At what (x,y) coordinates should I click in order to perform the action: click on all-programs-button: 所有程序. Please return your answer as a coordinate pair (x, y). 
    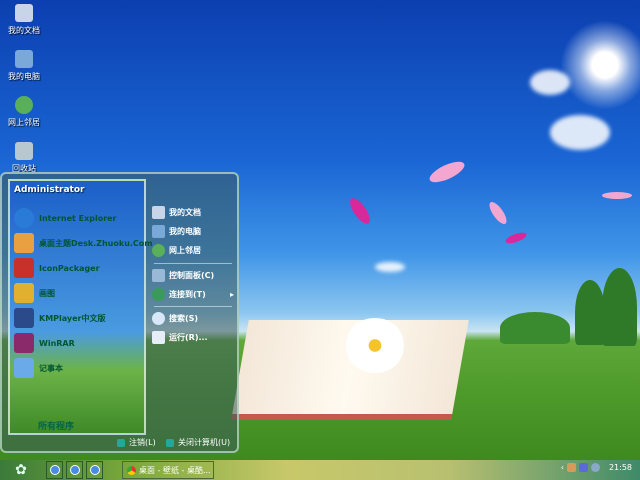
    Looking at the image, I should click on (56, 425).